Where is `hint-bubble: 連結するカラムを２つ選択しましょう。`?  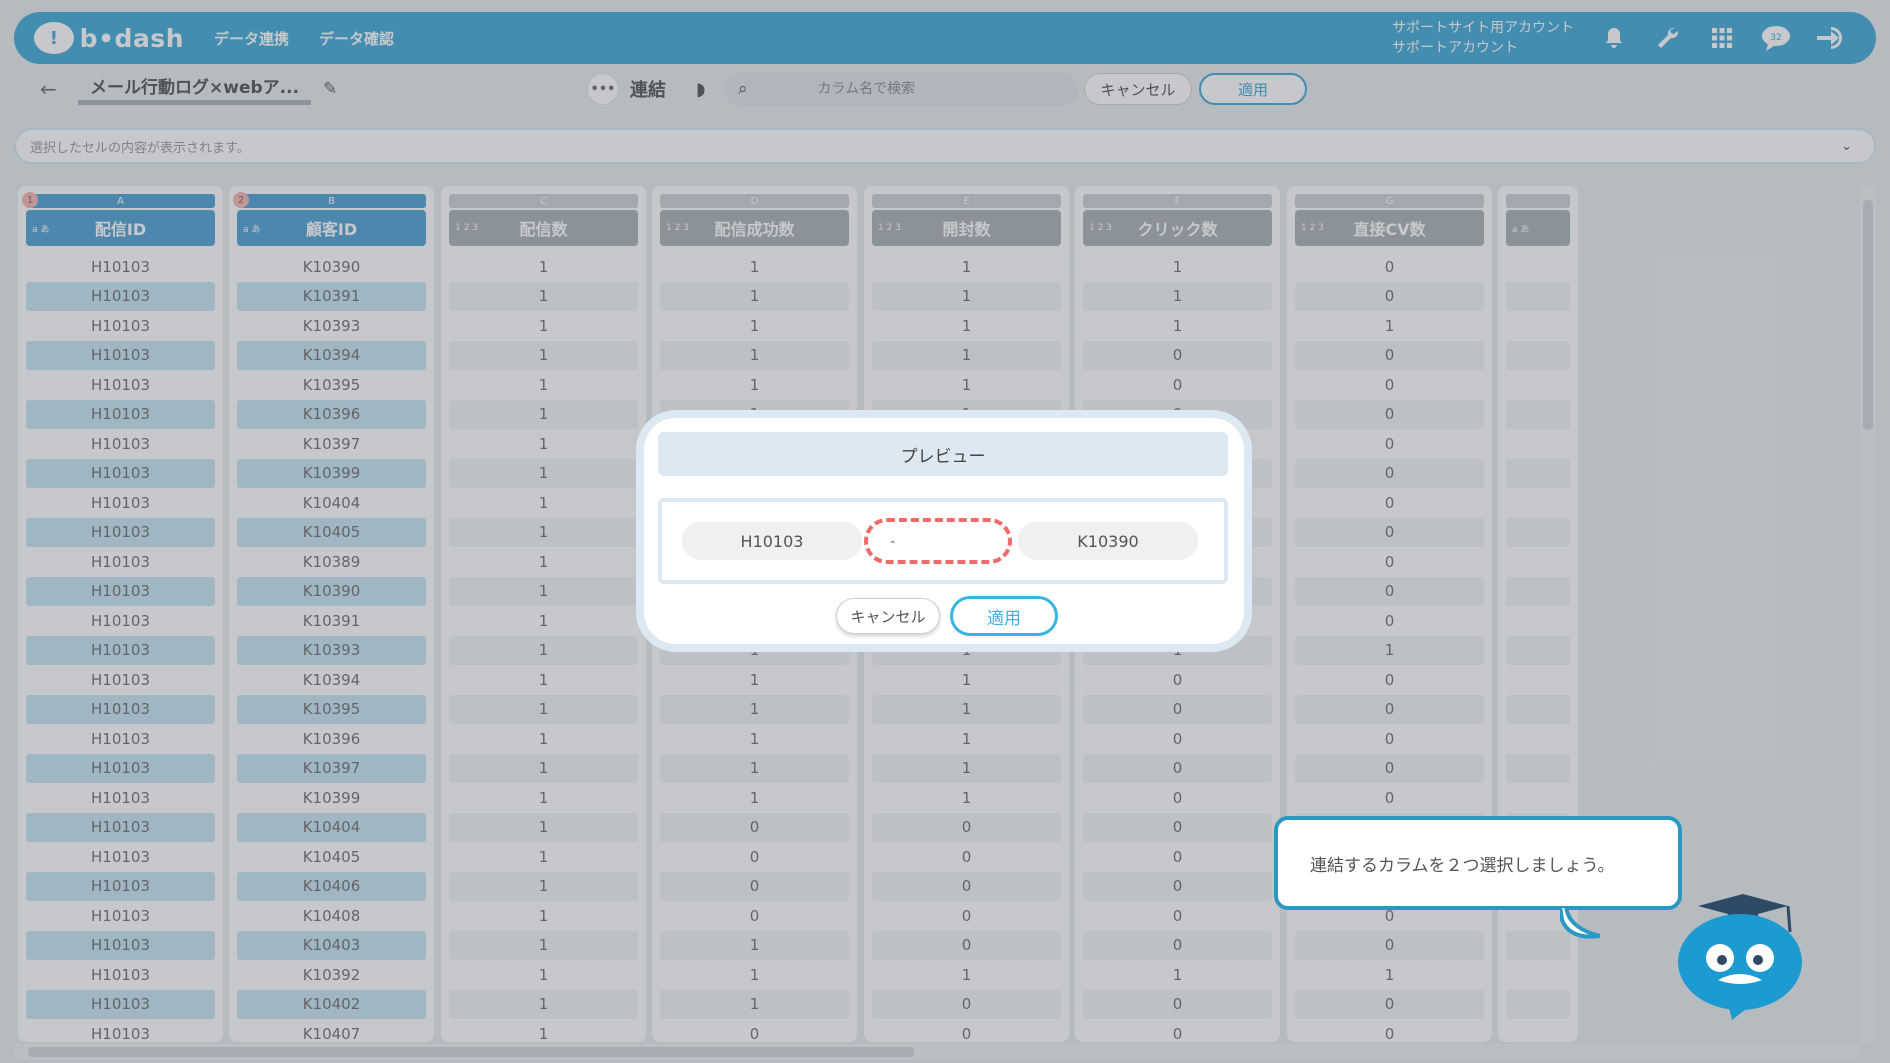
hint-bubble: 連結するカラムを２つ選択しましょう。 is located at coordinates (1478, 863).